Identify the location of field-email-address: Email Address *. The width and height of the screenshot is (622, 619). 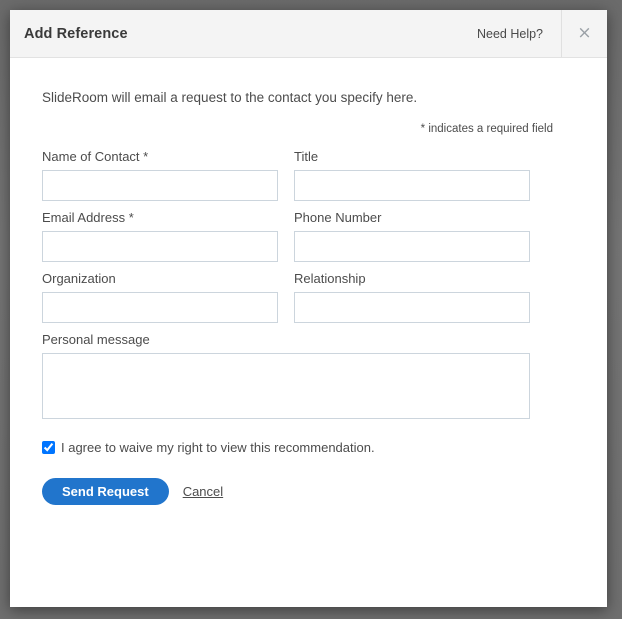
(160, 236).